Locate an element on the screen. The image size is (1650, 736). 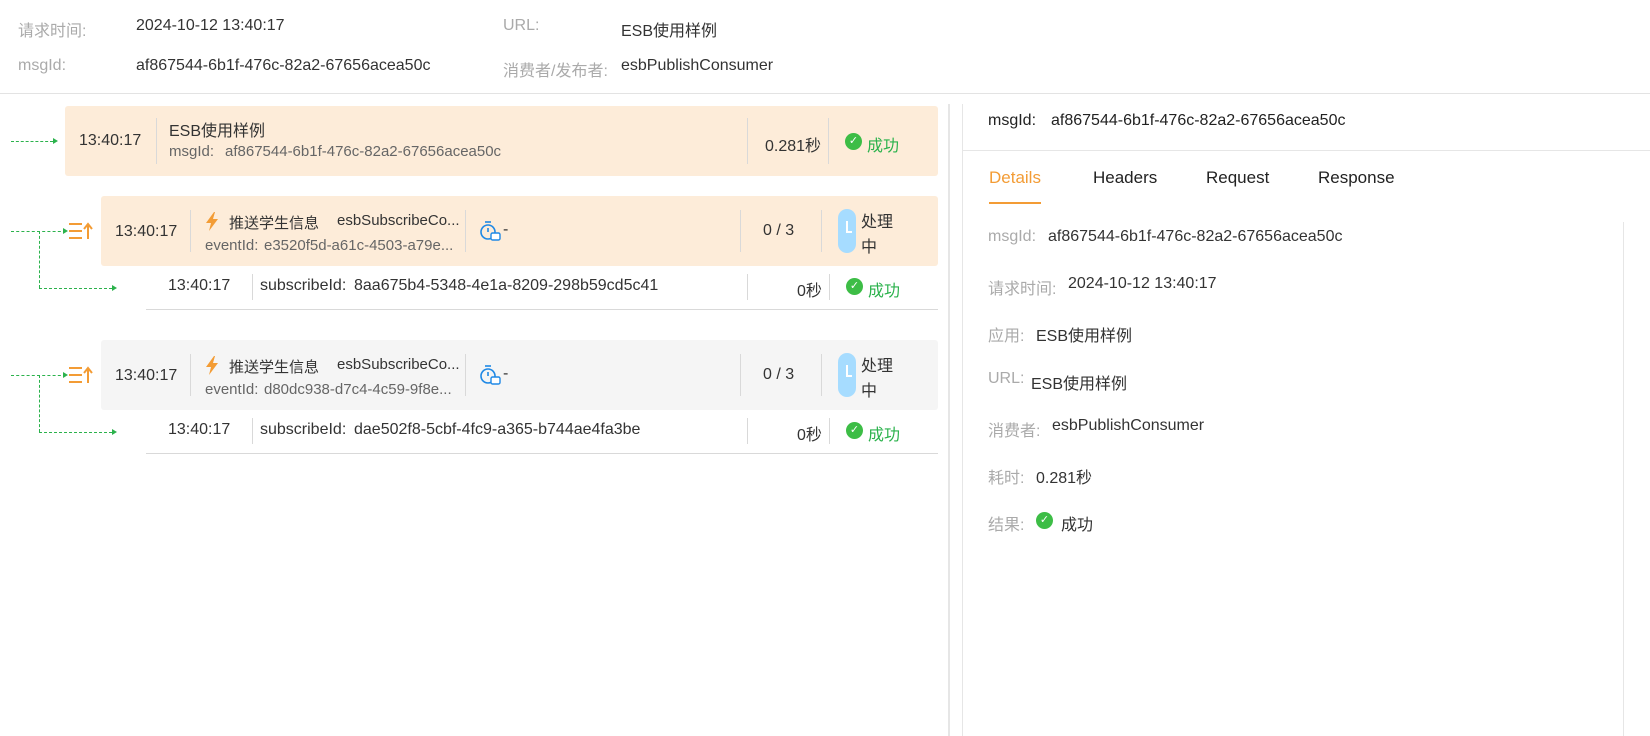
tab-details: Details is located at coordinates (1015, 178).